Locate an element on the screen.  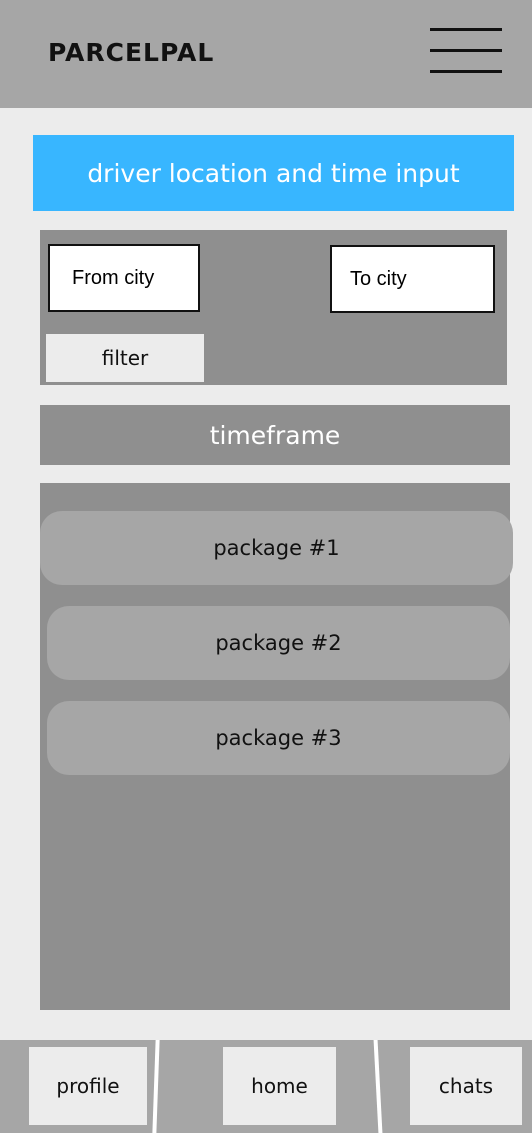
app-header: PARCELPAL is located at coordinates (266, 54).